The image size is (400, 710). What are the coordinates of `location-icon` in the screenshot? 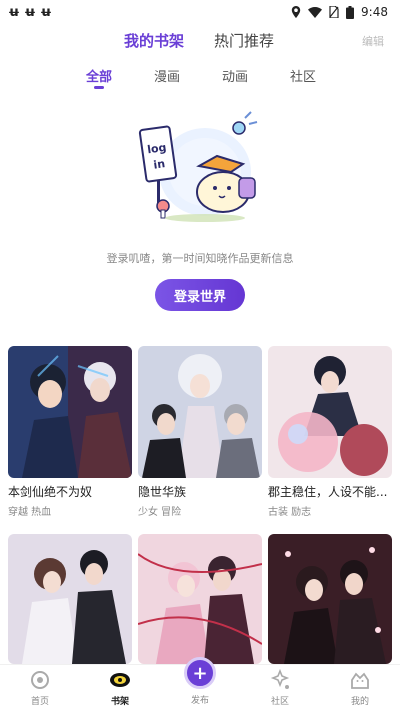 It's located at (296, 12).